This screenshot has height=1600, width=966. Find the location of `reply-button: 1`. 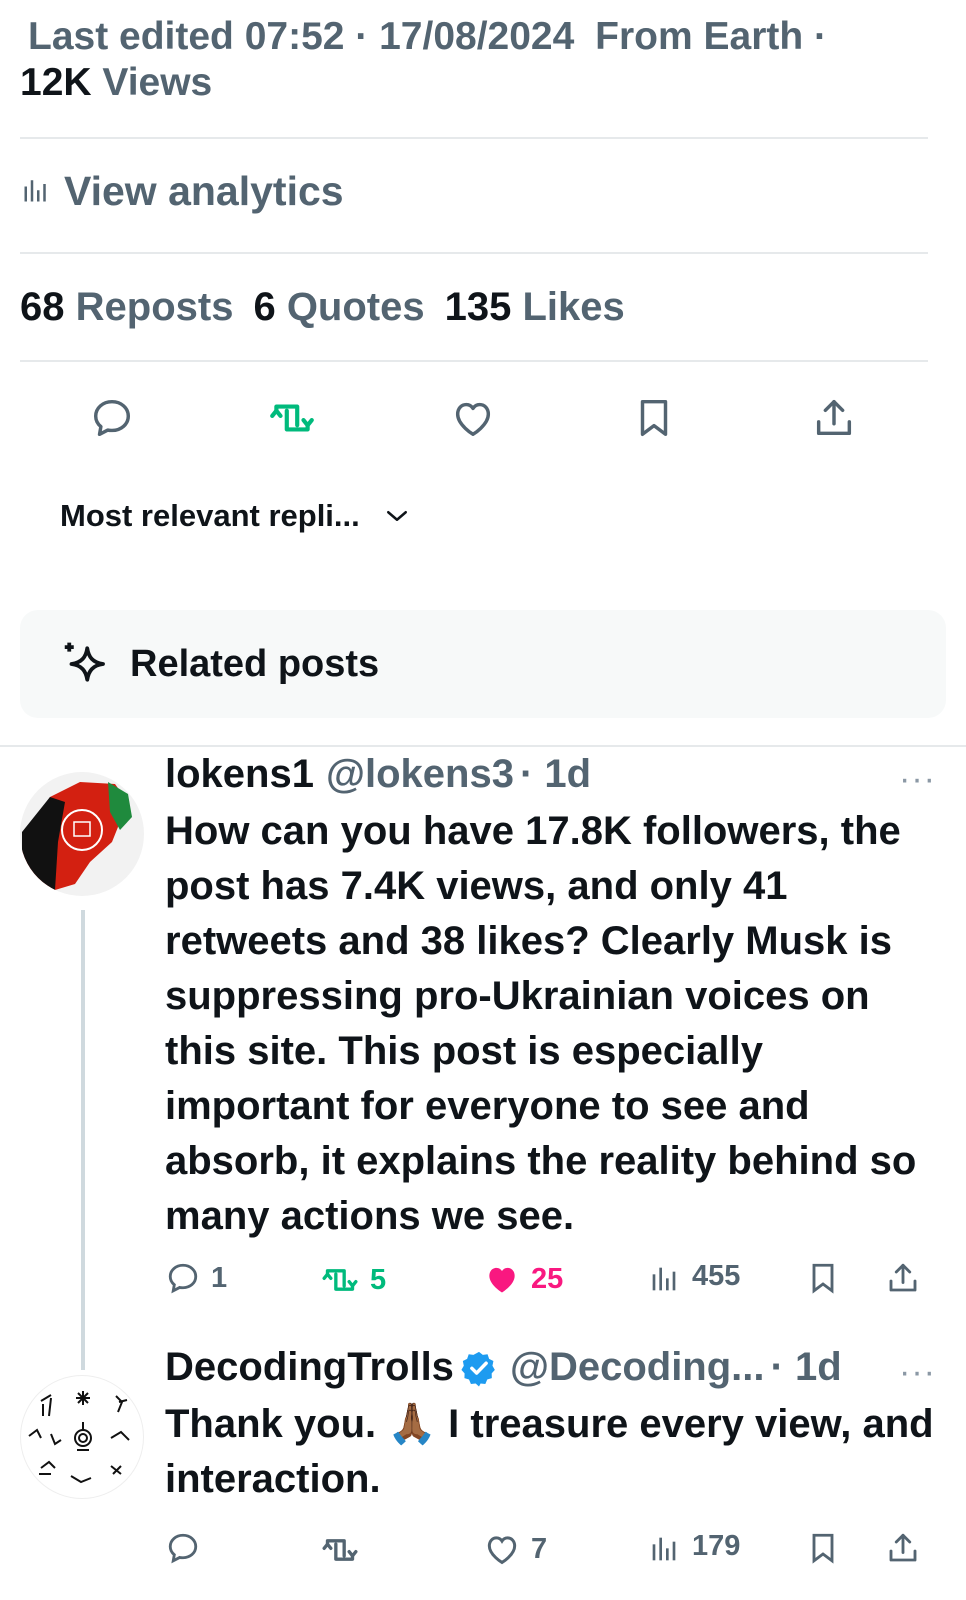

reply-button: 1 is located at coordinates (196, 1278).